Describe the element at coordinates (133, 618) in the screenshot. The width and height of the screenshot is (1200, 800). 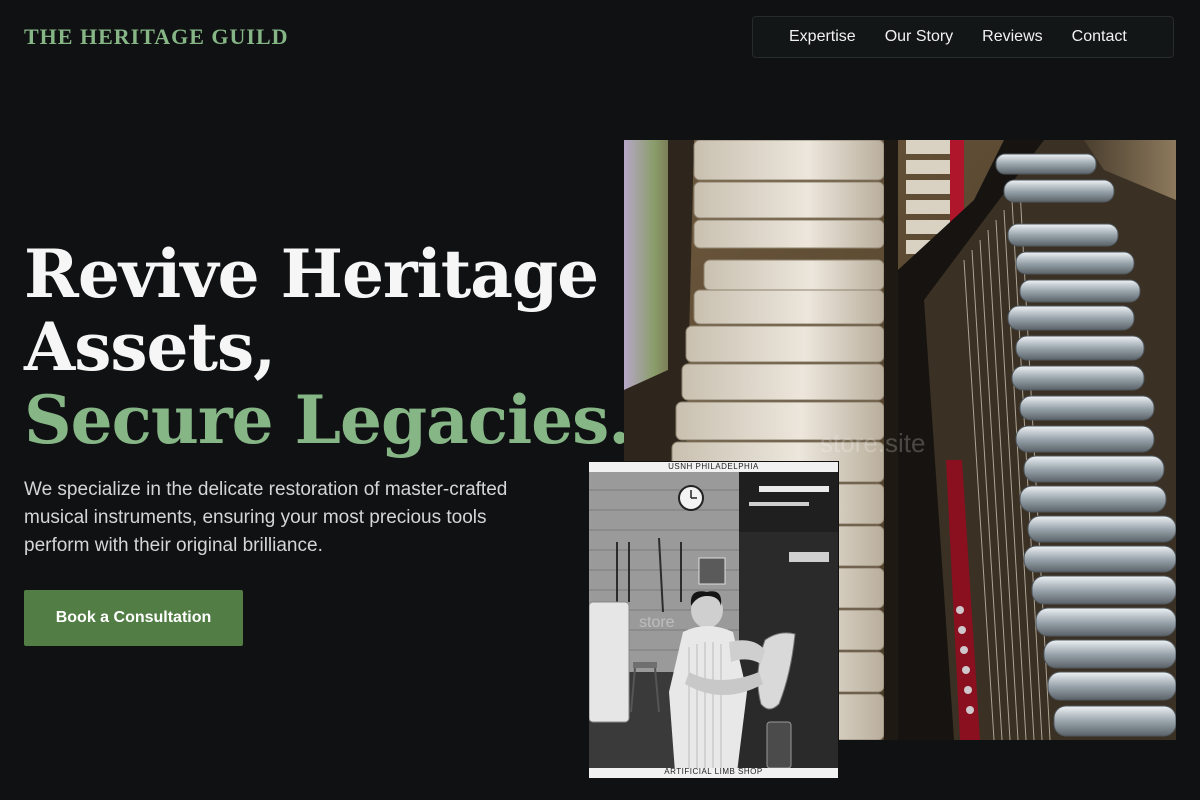
I see `book-consultation-button: Book a Consultation` at that location.